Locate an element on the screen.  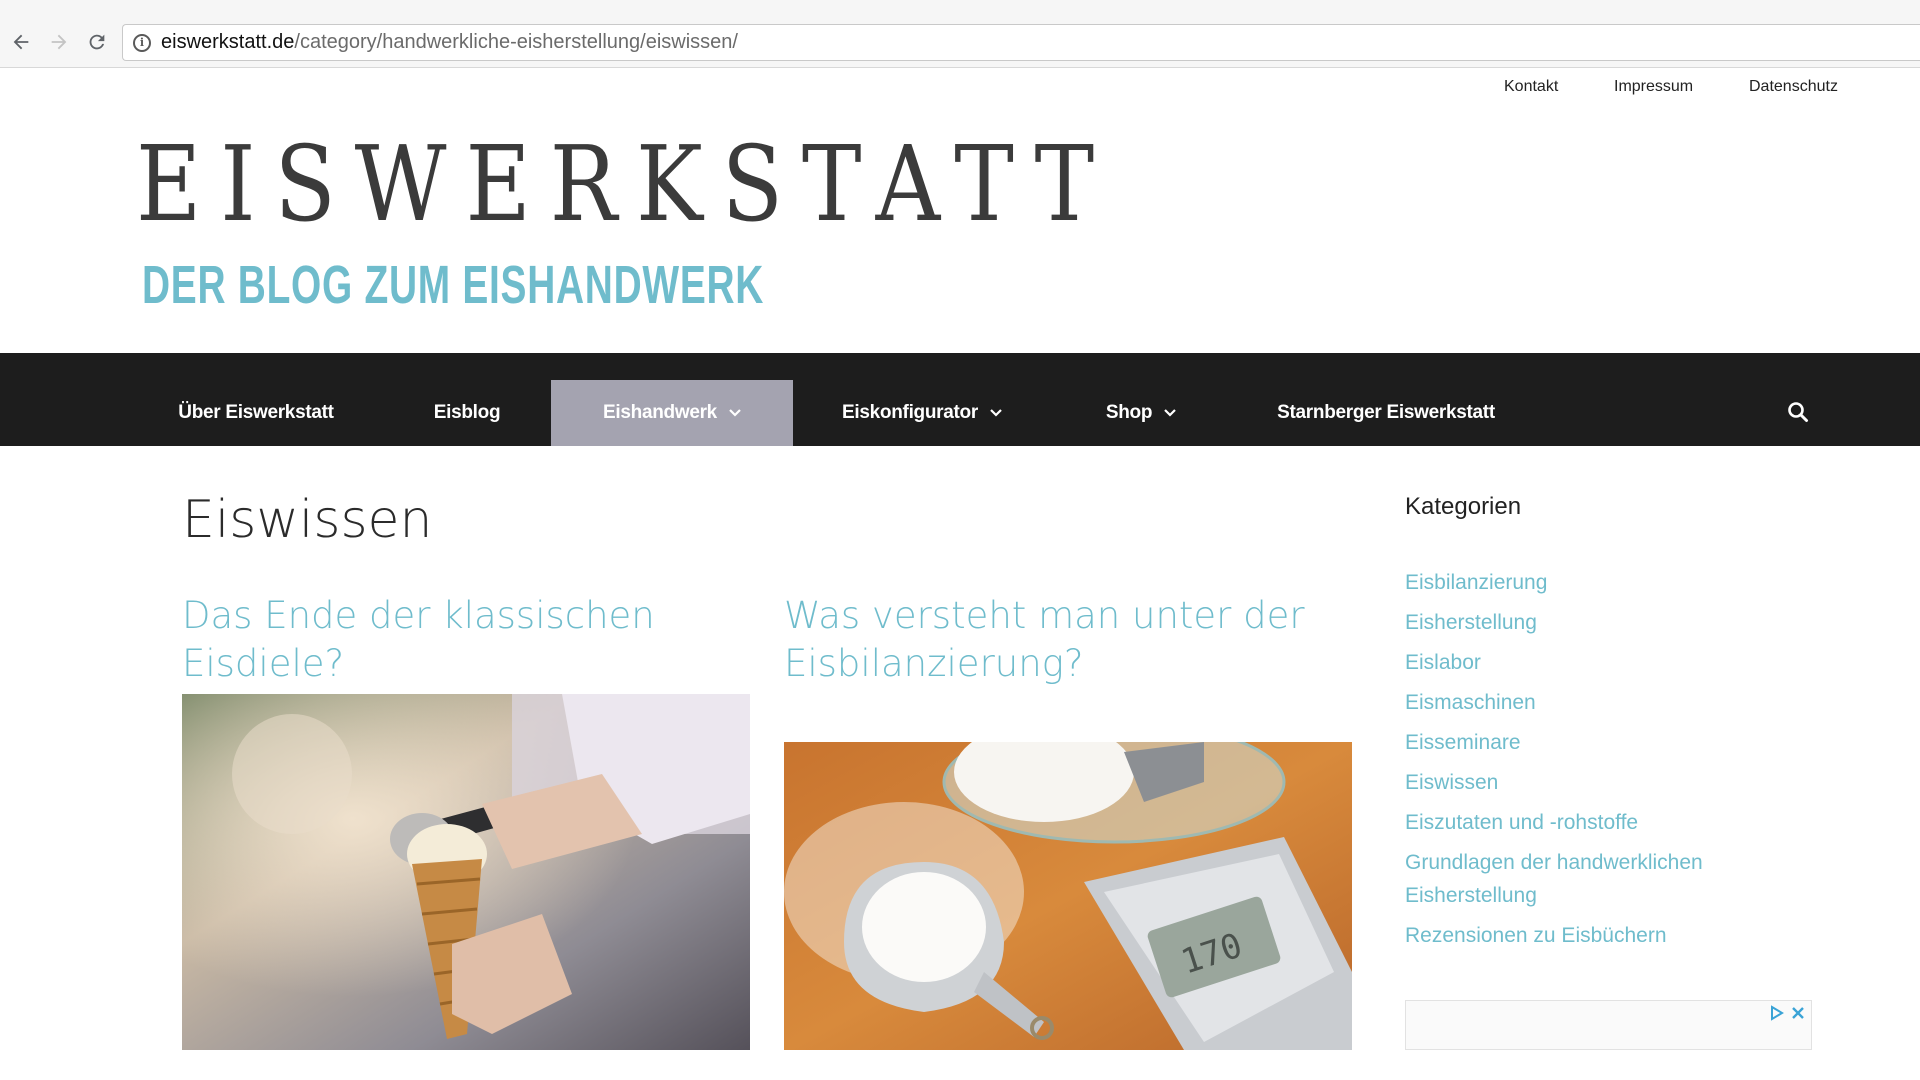
reload-icon is located at coordinates (97, 42).